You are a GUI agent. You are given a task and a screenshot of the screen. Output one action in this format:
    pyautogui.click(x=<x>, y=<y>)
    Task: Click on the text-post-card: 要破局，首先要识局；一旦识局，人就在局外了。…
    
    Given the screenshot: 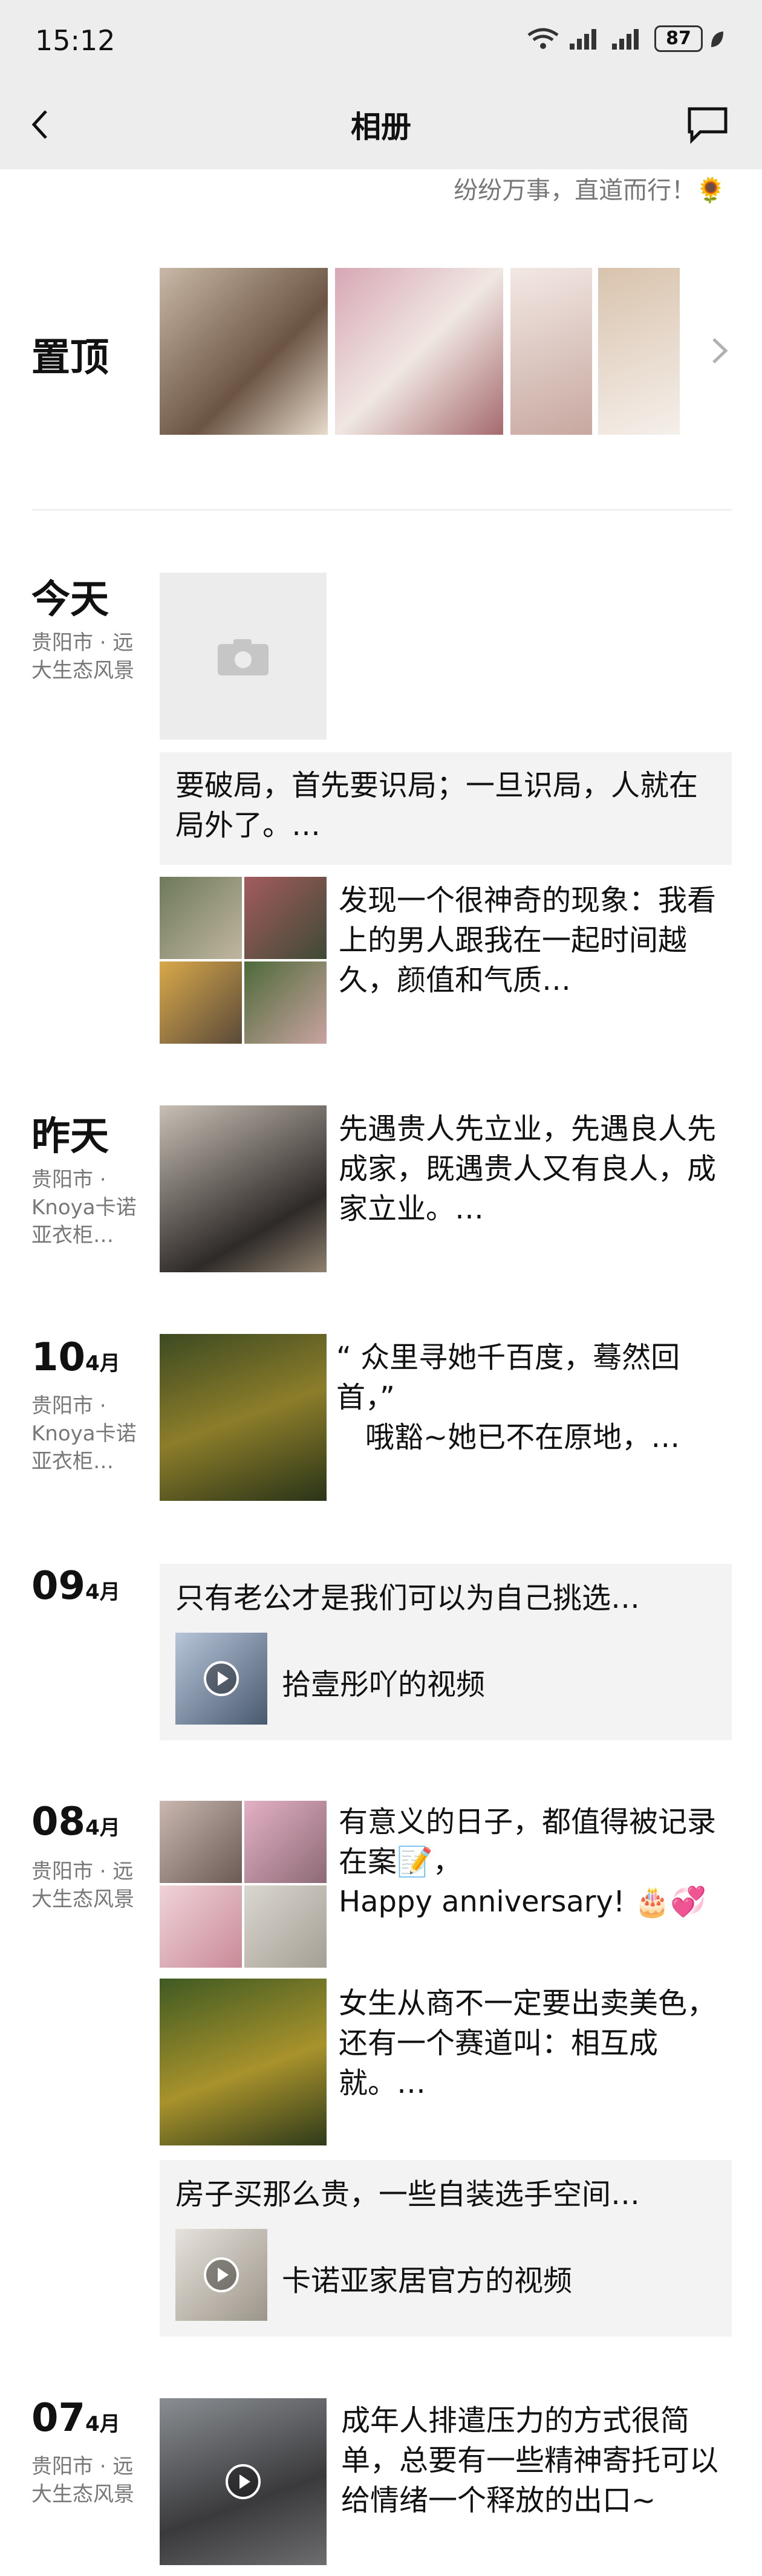 What is the action you would take?
    pyautogui.click(x=446, y=808)
    